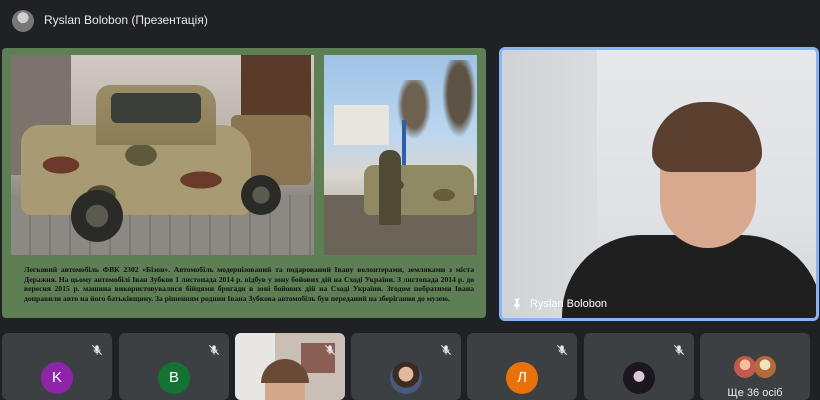  What do you see at coordinates (174, 378) in the screenshot?
I see `avatar: B` at bounding box center [174, 378].